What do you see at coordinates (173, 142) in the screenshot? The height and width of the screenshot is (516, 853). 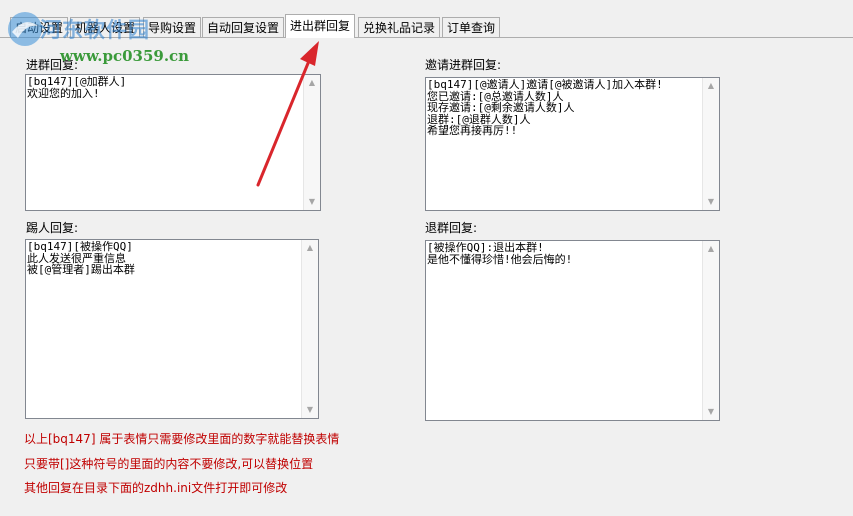 I see `join-reply-textarea: [bq147][@加群人] 欢迎您的加入! ▲ ▼` at bounding box center [173, 142].